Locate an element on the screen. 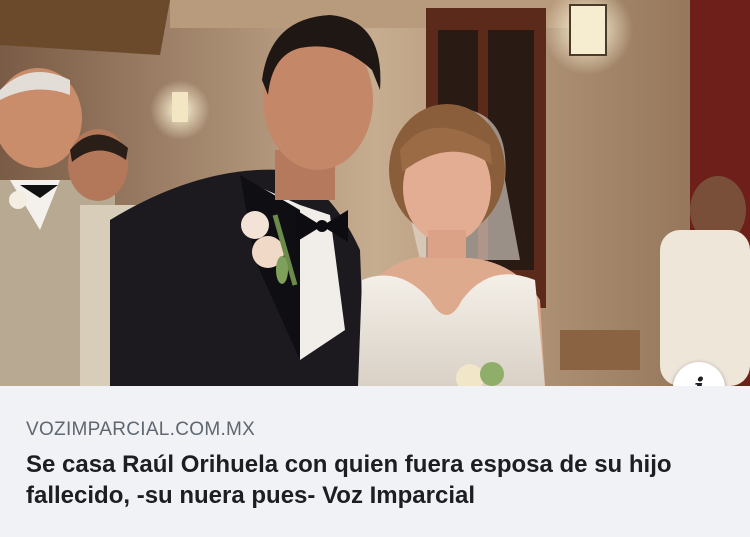 The width and height of the screenshot is (750, 537). link-domain: VOZIMPARCIAL.COM.MX is located at coordinates (141, 429).